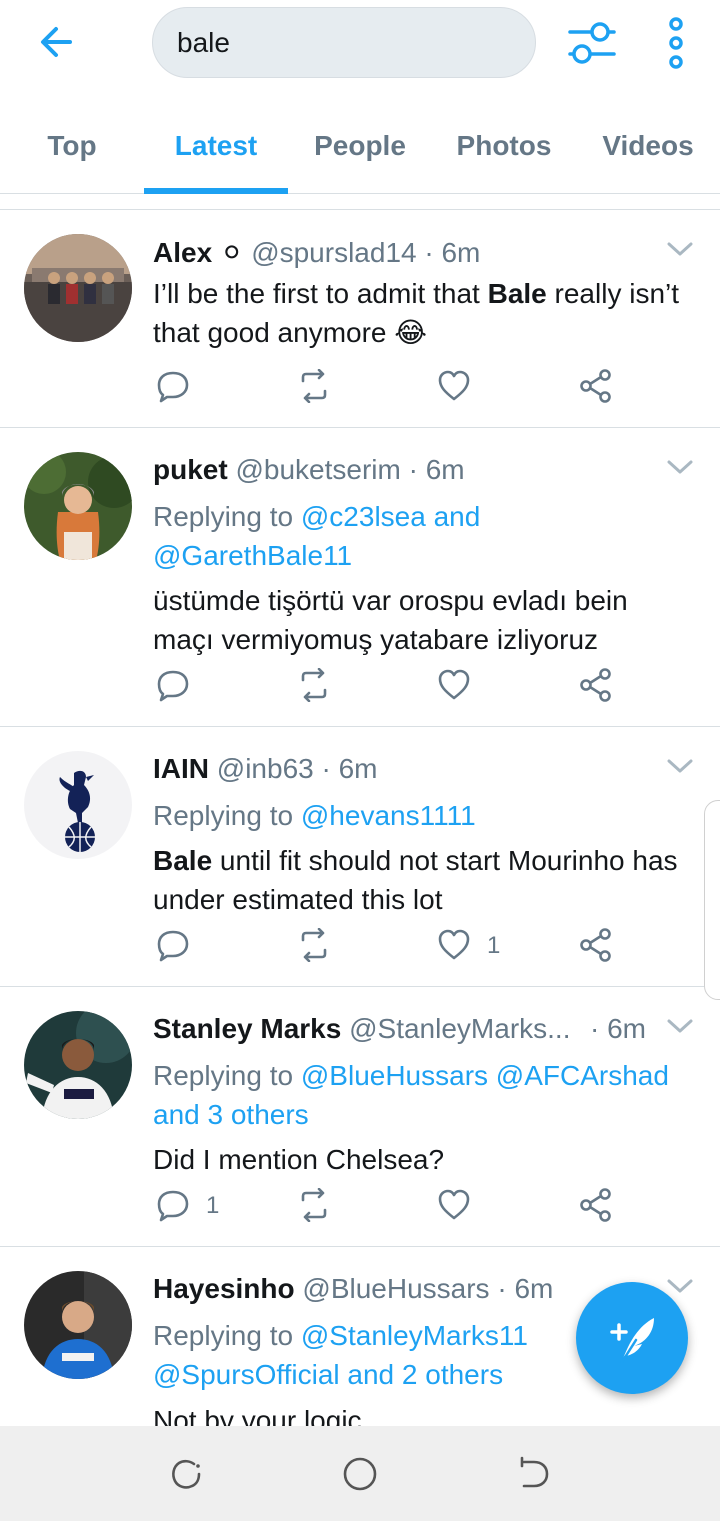 The image size is (720, 1521). I want to click on replying-to: Replying to @c23lsea and @GarethBale11, so click(317, 536).